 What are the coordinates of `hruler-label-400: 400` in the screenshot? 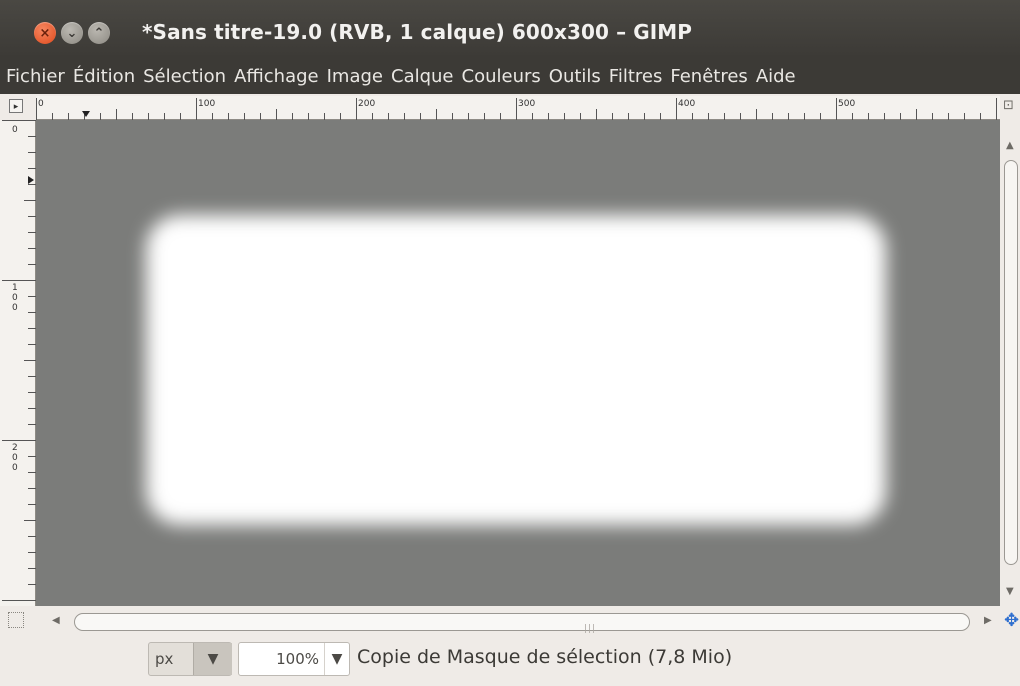 It's located at (686, 104).